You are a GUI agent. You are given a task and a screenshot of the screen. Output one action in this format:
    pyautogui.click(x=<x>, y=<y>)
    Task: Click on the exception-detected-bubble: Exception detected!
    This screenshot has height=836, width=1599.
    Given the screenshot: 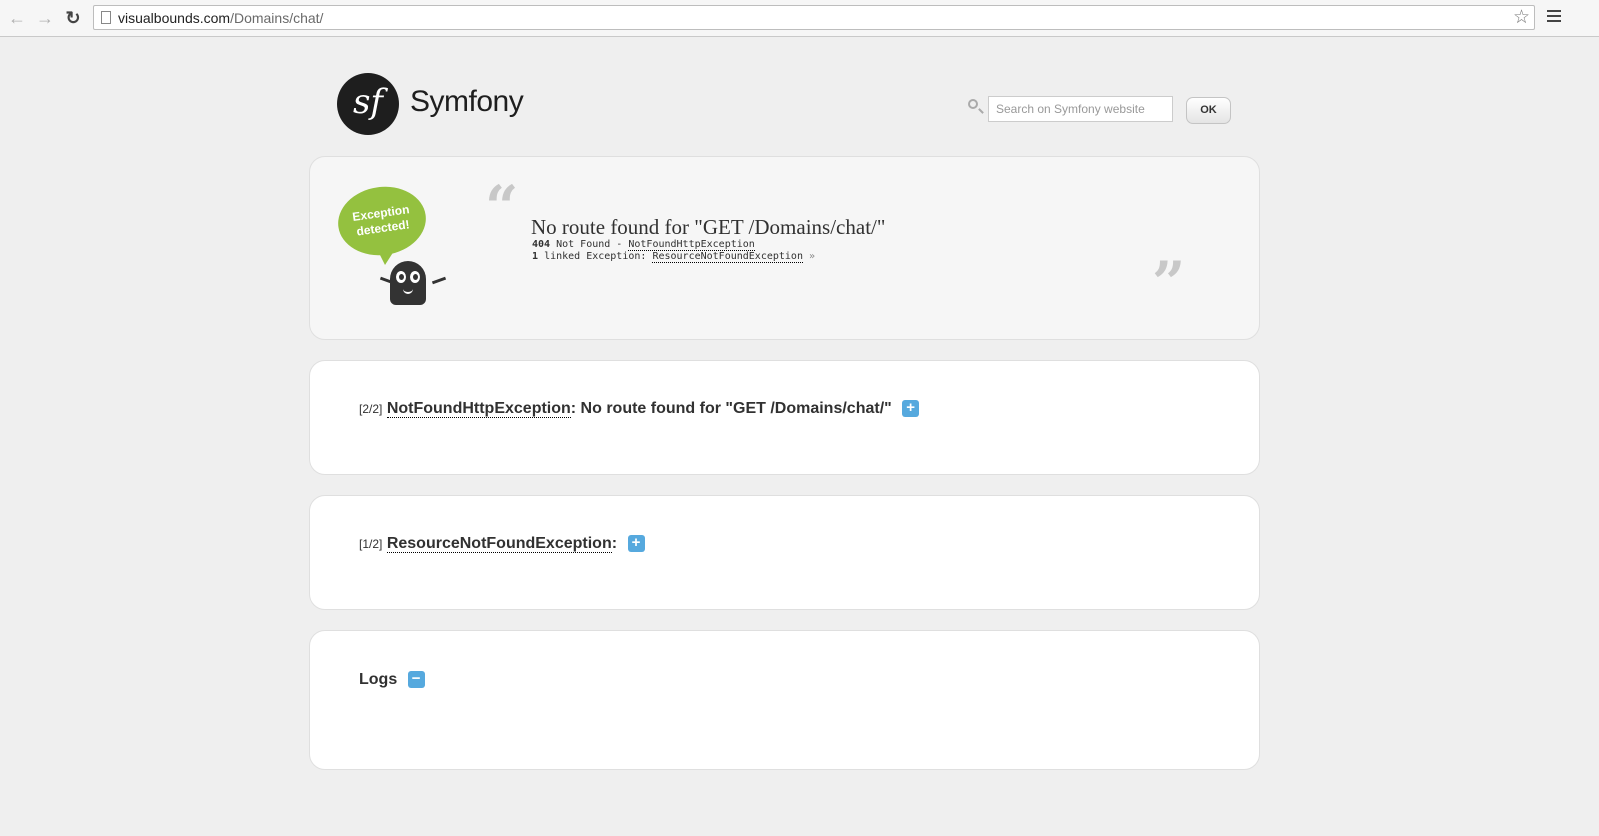 What is the action you would take?
    pyautogui.click(x=382, y=221)
    